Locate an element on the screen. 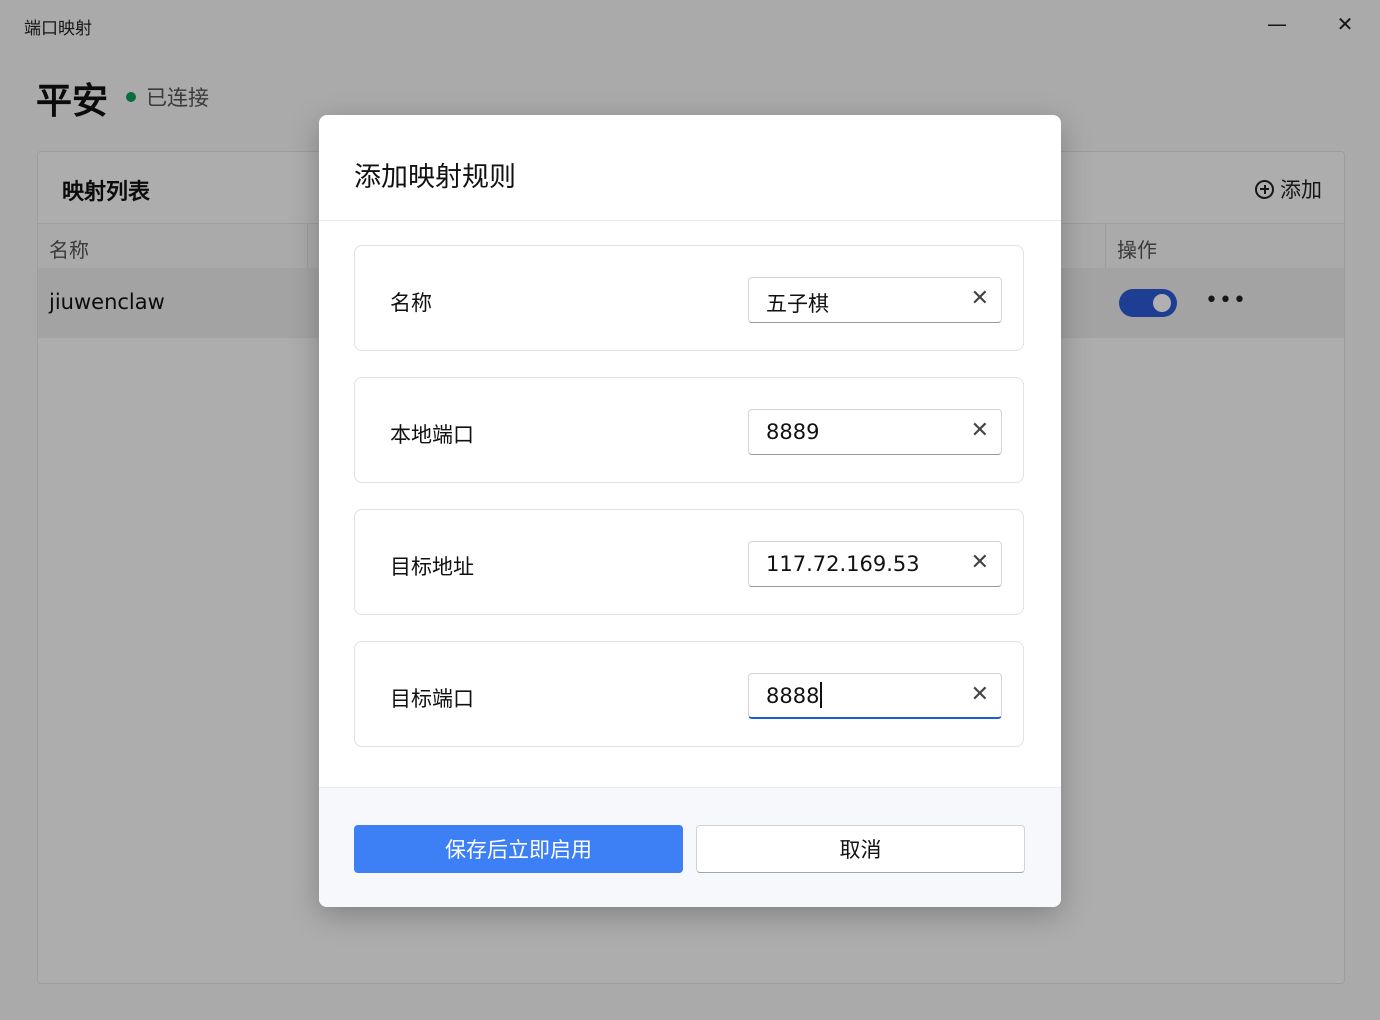  dialog-footer: 保存后立即启用 取消 is located at coordinates (690, 847).